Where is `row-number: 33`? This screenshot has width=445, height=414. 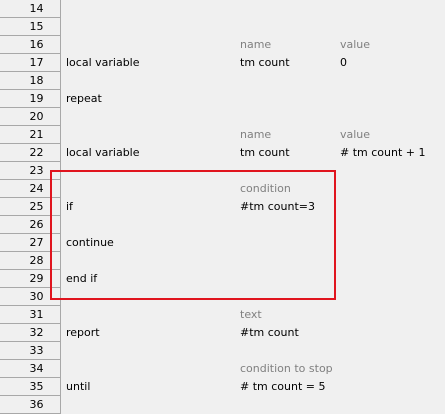
row-number: 33 is located at coordinates (30, 351).